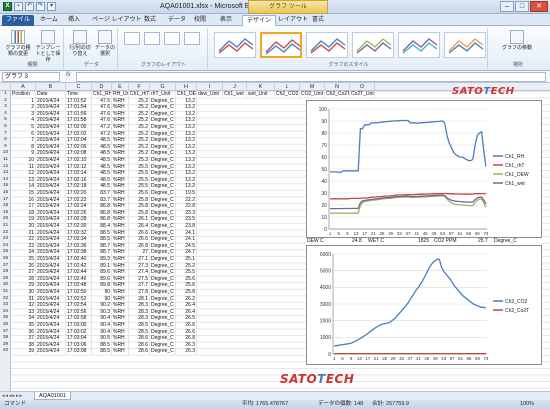 This screenshot has height=409, width=550. Describe the element at coordinates (139, 246) in the screenshot. I see `data-cell: 26.8` at that location.